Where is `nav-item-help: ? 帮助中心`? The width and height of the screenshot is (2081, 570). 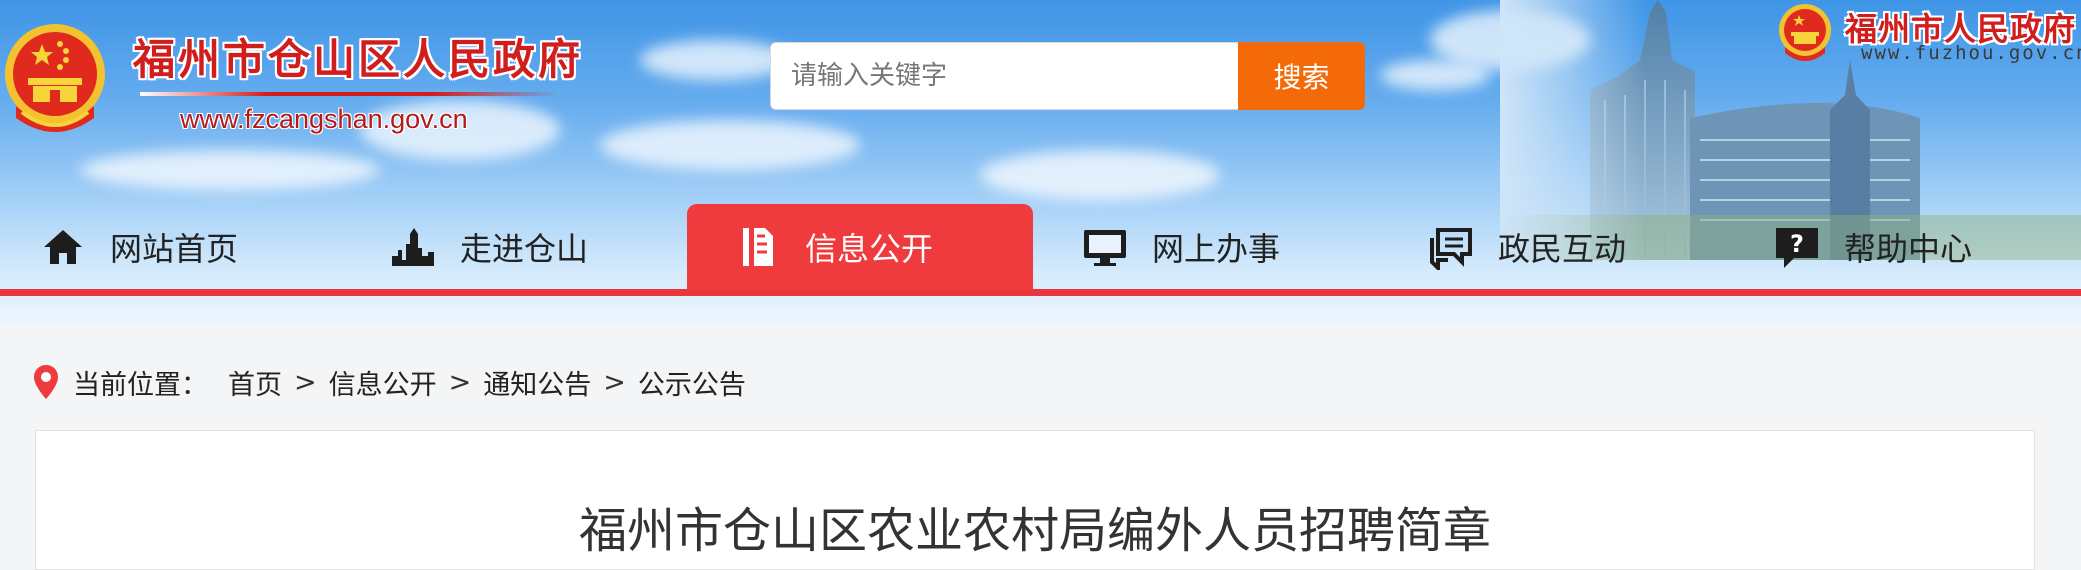
nav-item-help: ? 帮助中心 is located at coordinates (1873, 247).